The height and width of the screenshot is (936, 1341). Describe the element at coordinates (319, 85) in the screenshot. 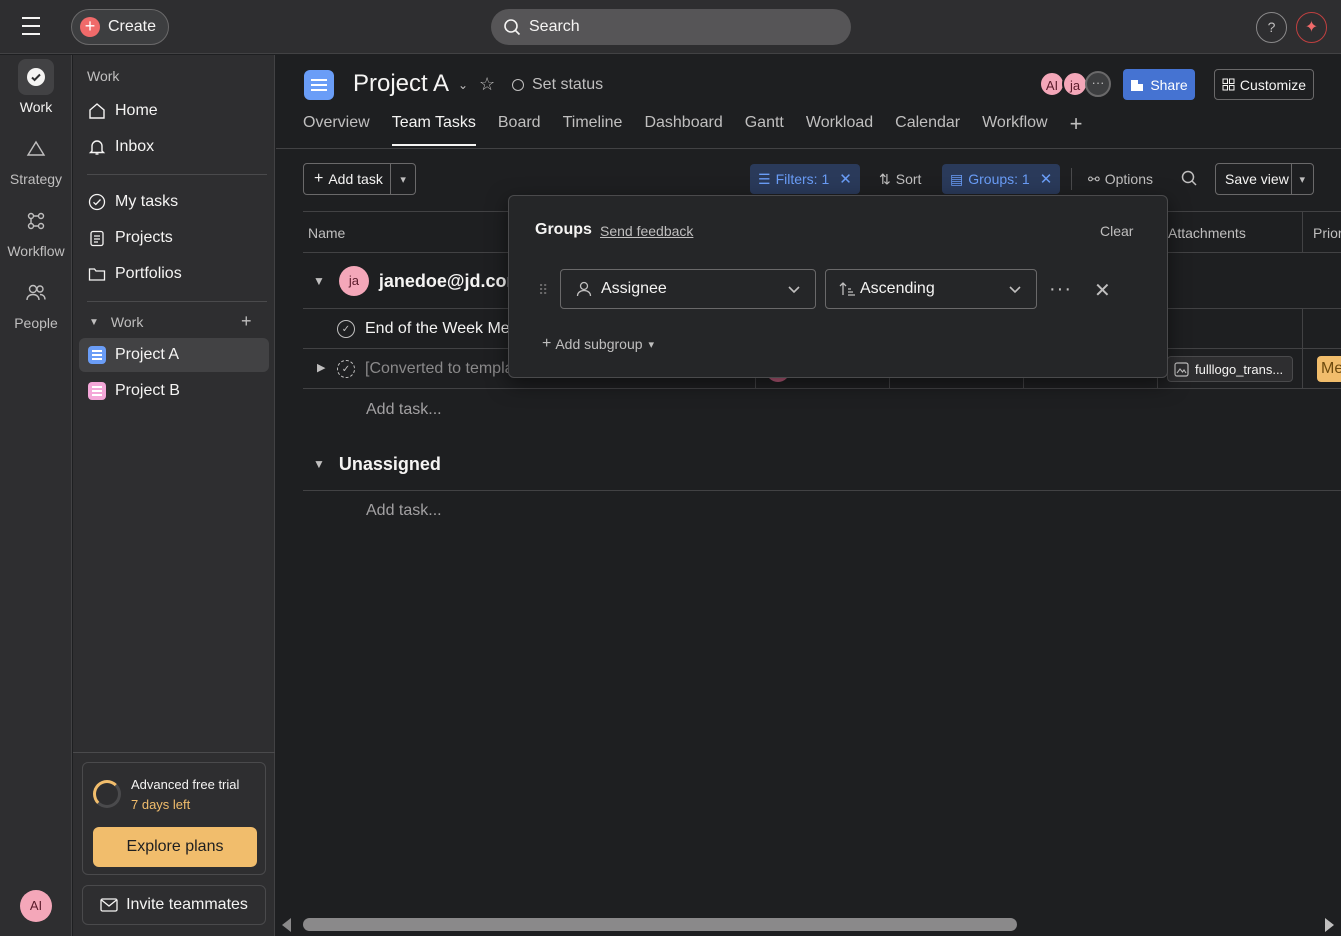

I see `project-icon` at that location.